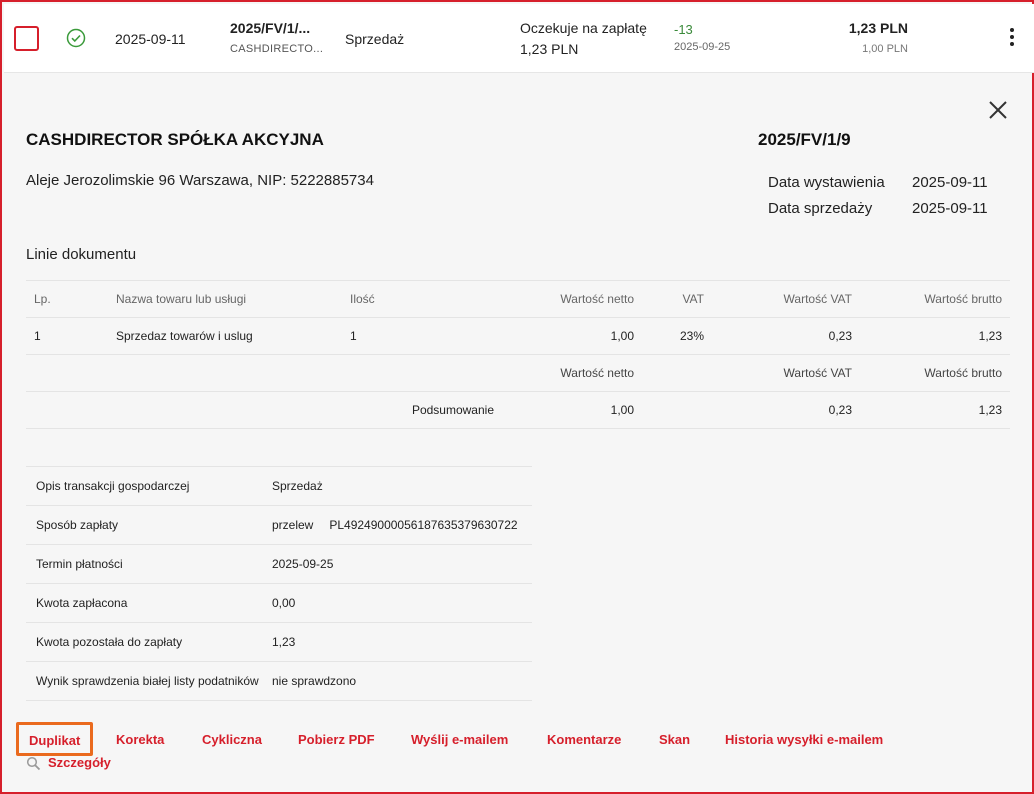 The image size is (1034, 794). What do you see at coordinates (572, 336) in the screenshot?
I see `cell-net: 1,00` at bounding box center [572, 336].